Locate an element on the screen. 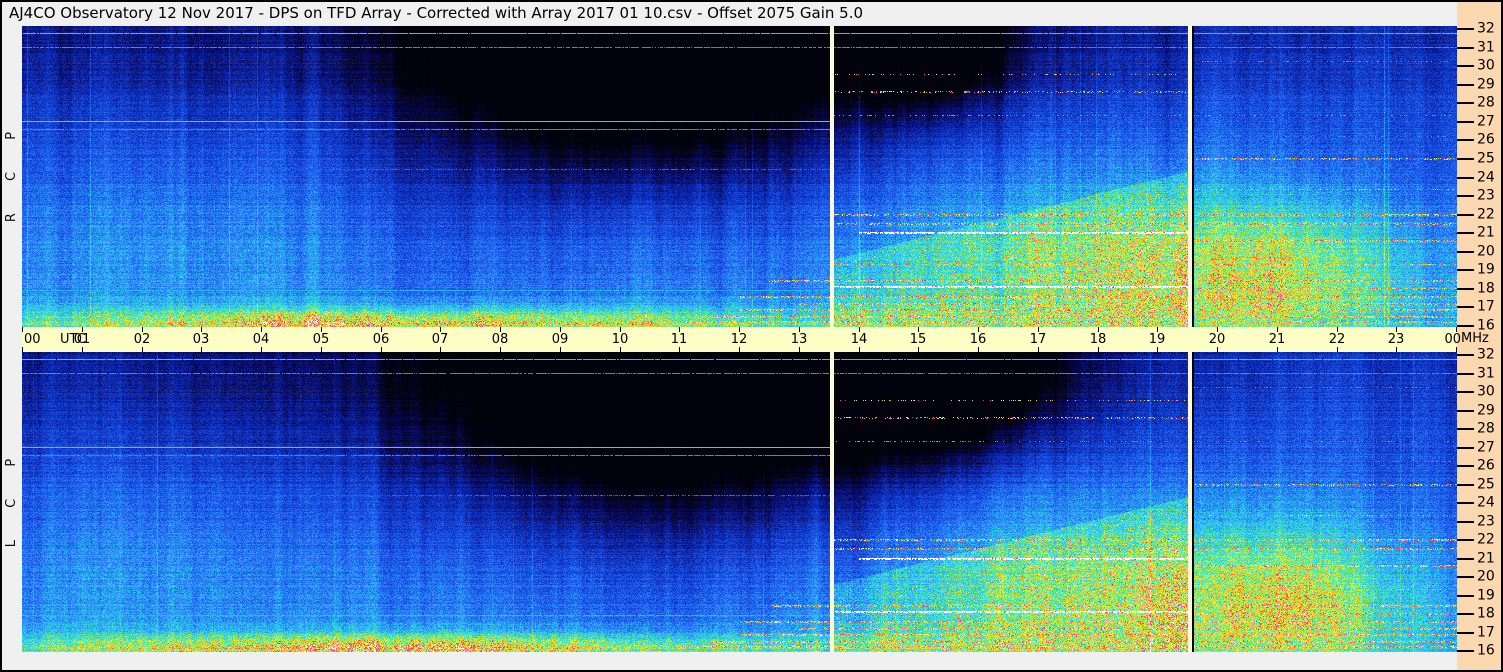 The width and height of the screenshot is (1503, 672). lcp-axis-label: L C P is located at coordinates (12, 502).